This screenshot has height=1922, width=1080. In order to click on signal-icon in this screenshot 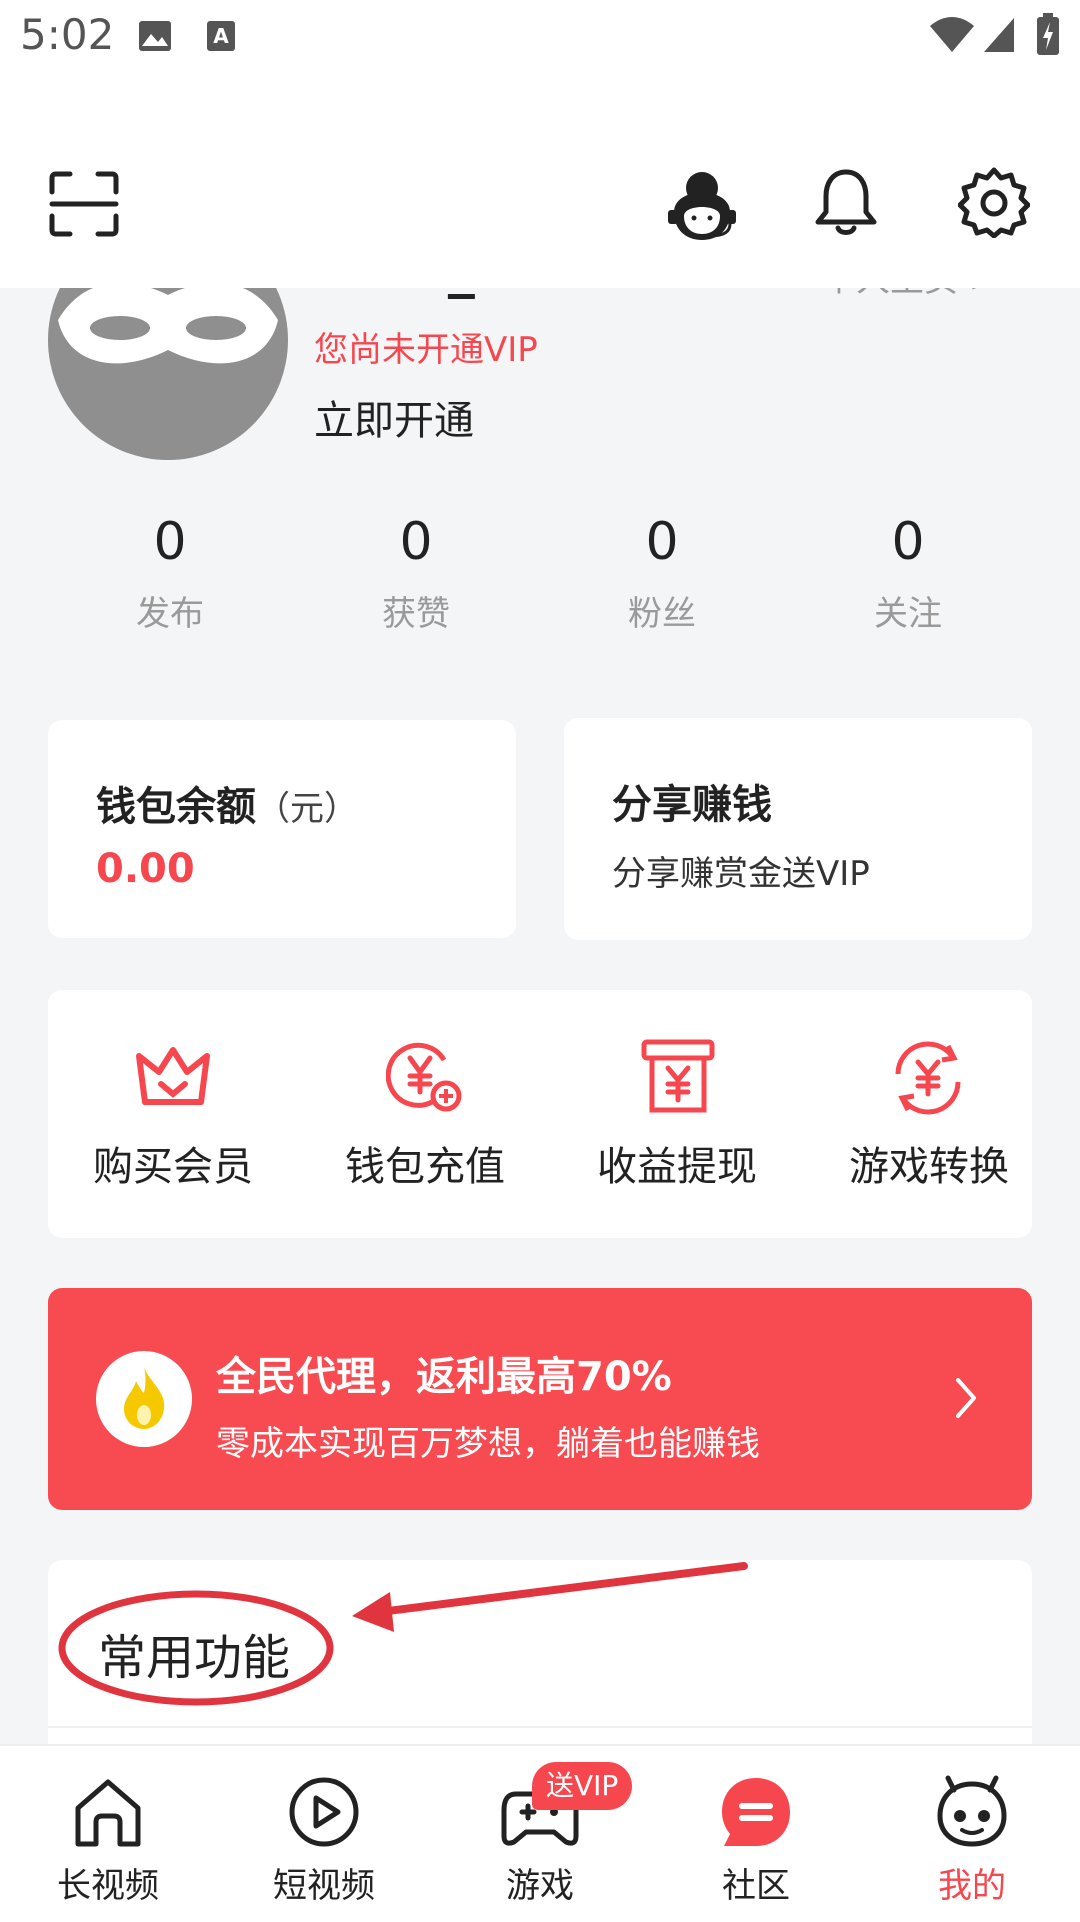, I will do `click(999, 35)`.